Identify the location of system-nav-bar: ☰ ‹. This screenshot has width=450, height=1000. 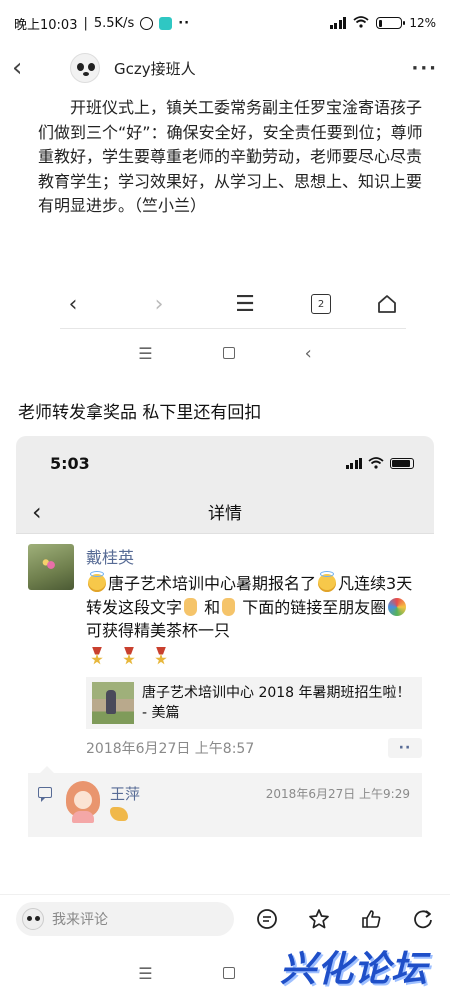
(225, 353).